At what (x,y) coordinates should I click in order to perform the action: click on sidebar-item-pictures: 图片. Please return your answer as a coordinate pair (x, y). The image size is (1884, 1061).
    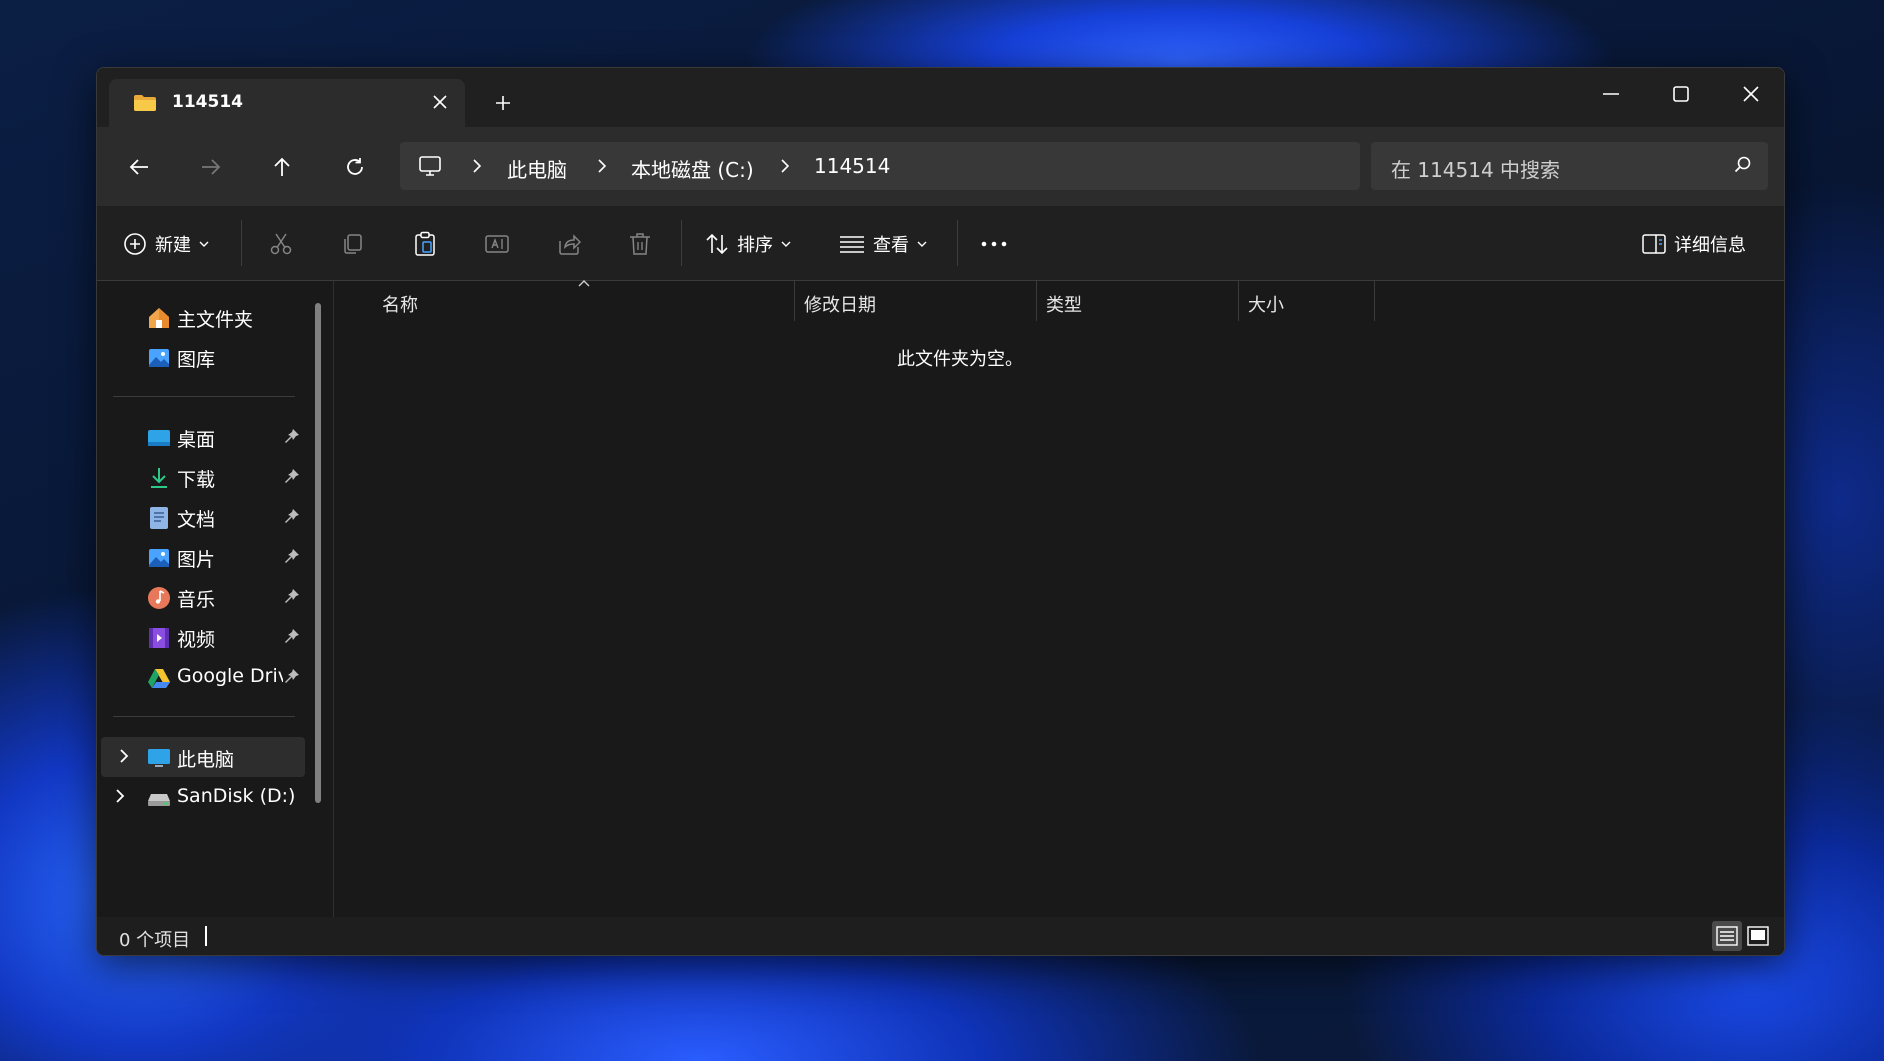
    Looking at the image, I should click on (207, 557).